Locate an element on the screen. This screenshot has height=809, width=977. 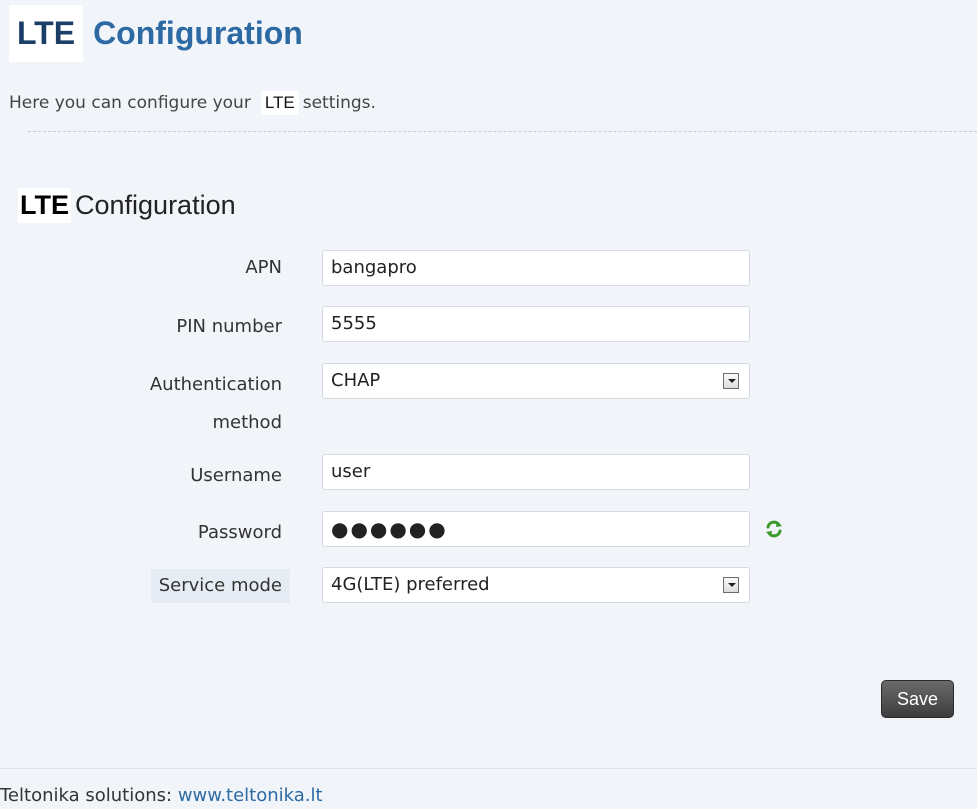
section-title: LTE Configuration is located at coordinates (127, 205).